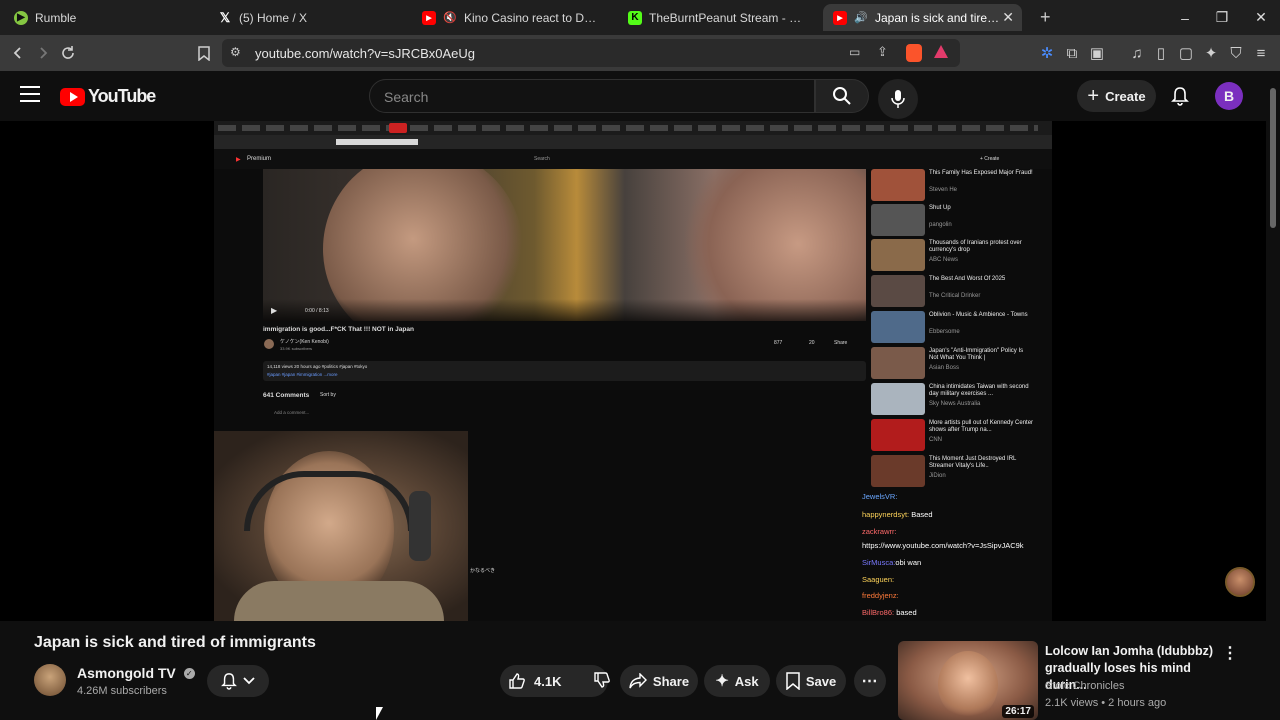  Describe the element at coordinates (914, 53) in the screenshot. I see `brave-shields-icon` at that location.